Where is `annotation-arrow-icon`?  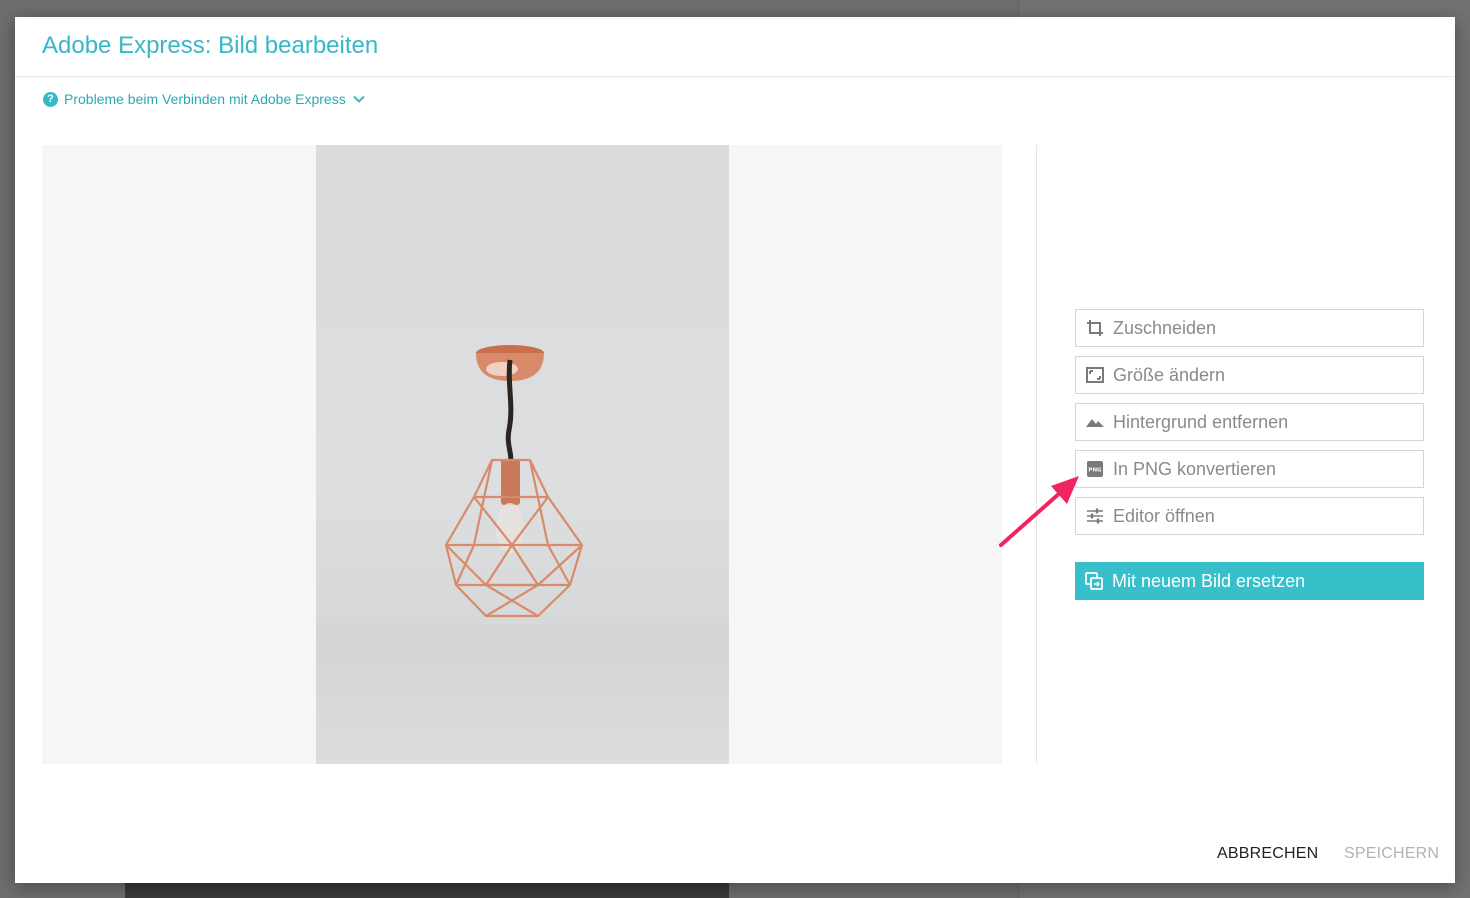
annotation-arrow-icon is located at coordinates (1039, 511).